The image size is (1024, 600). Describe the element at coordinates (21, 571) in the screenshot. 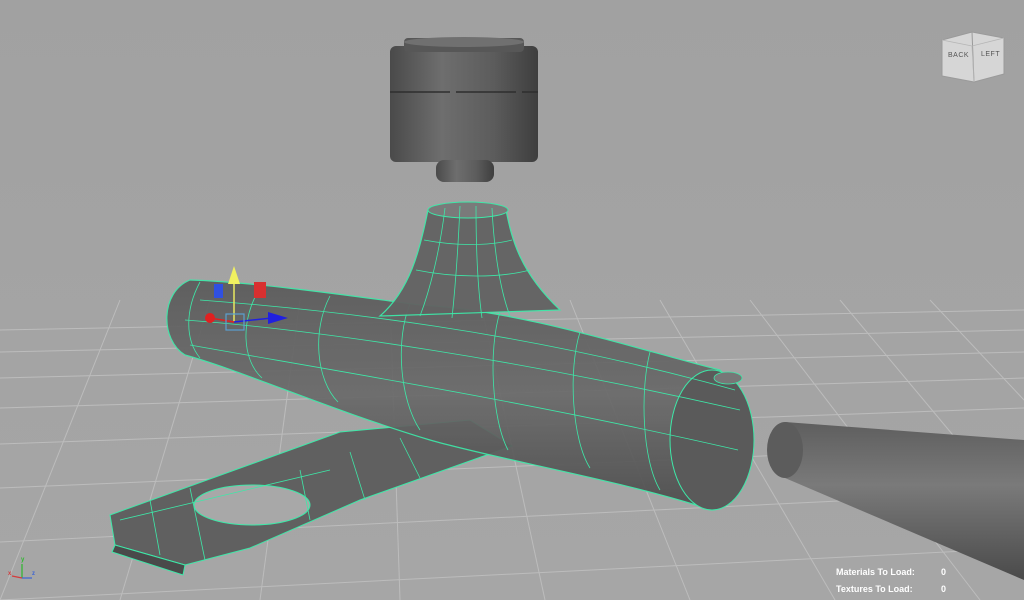

I see `axis-triad-icon` at that location.